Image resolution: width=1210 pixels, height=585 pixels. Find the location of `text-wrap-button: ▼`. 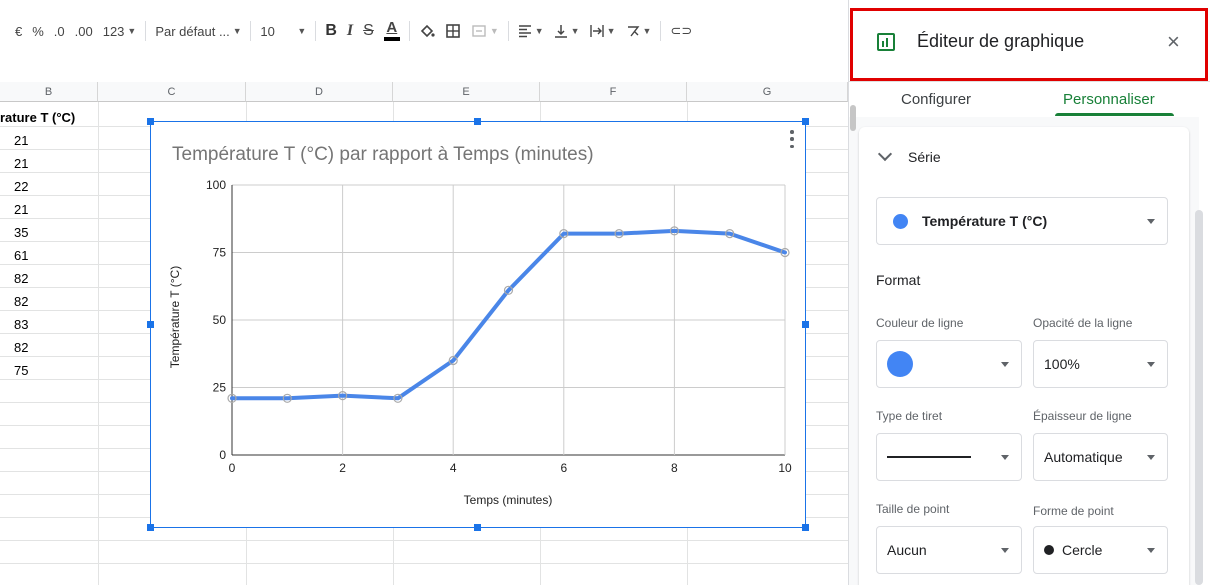

text-wrap-button: ▼ is located at coordinates (603, 31).